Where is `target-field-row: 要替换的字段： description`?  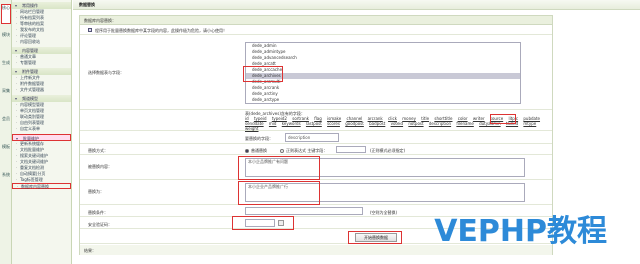 target-field-row: 要替换的字段： description is located at coordinates (316, 138).